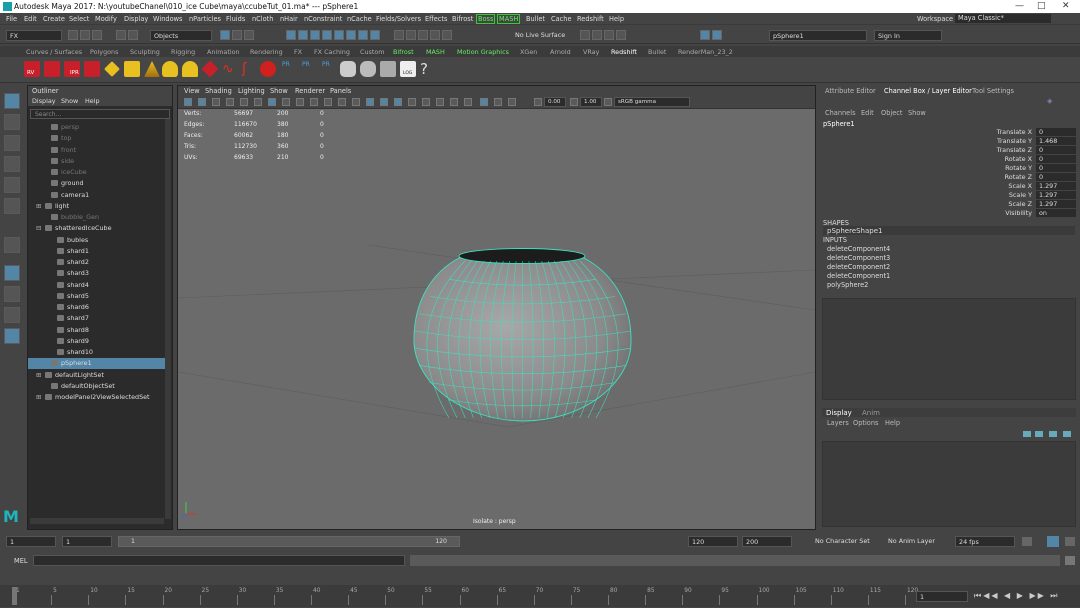 The height and width of the screenshot is (608, 1080). I want to click on menu-fluids: Fluids, so click(235, 19).